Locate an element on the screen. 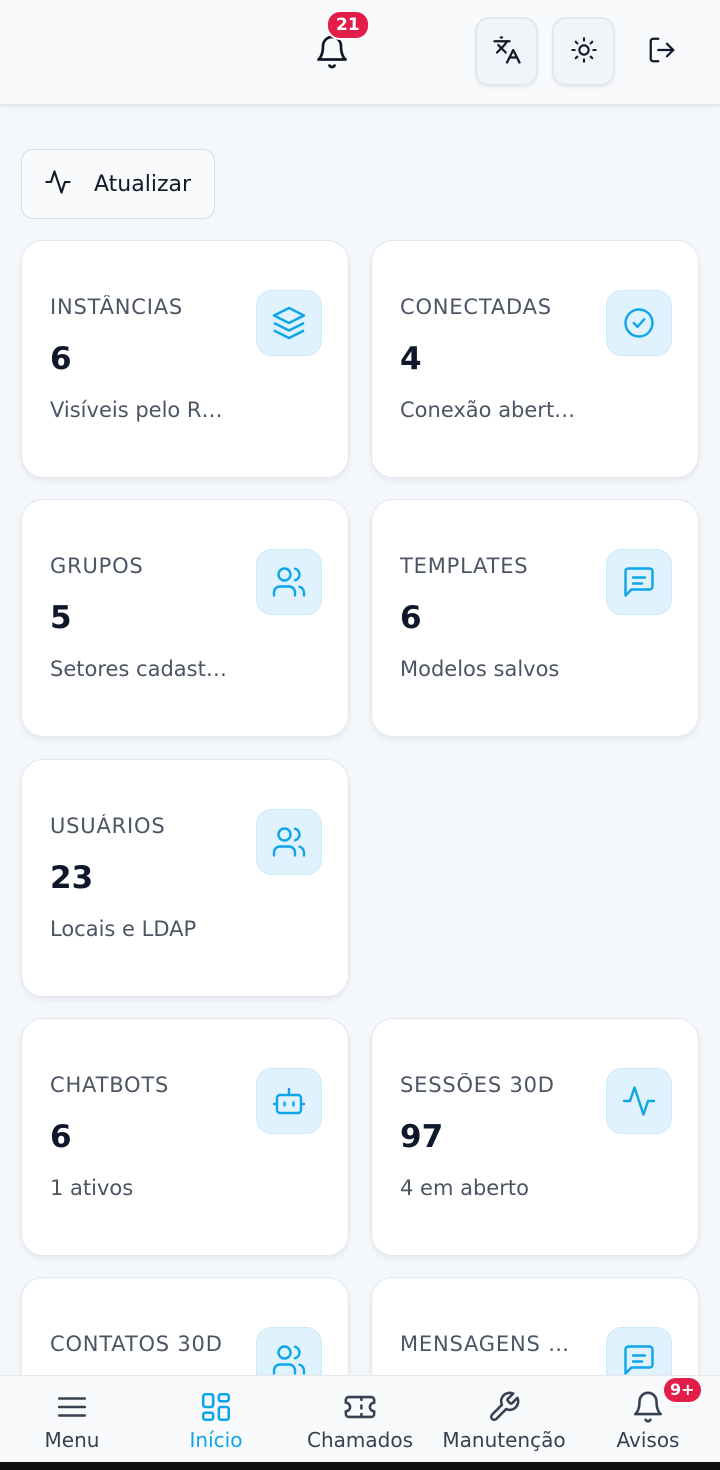  card-value: 5 is located at coordinates (61, 618).